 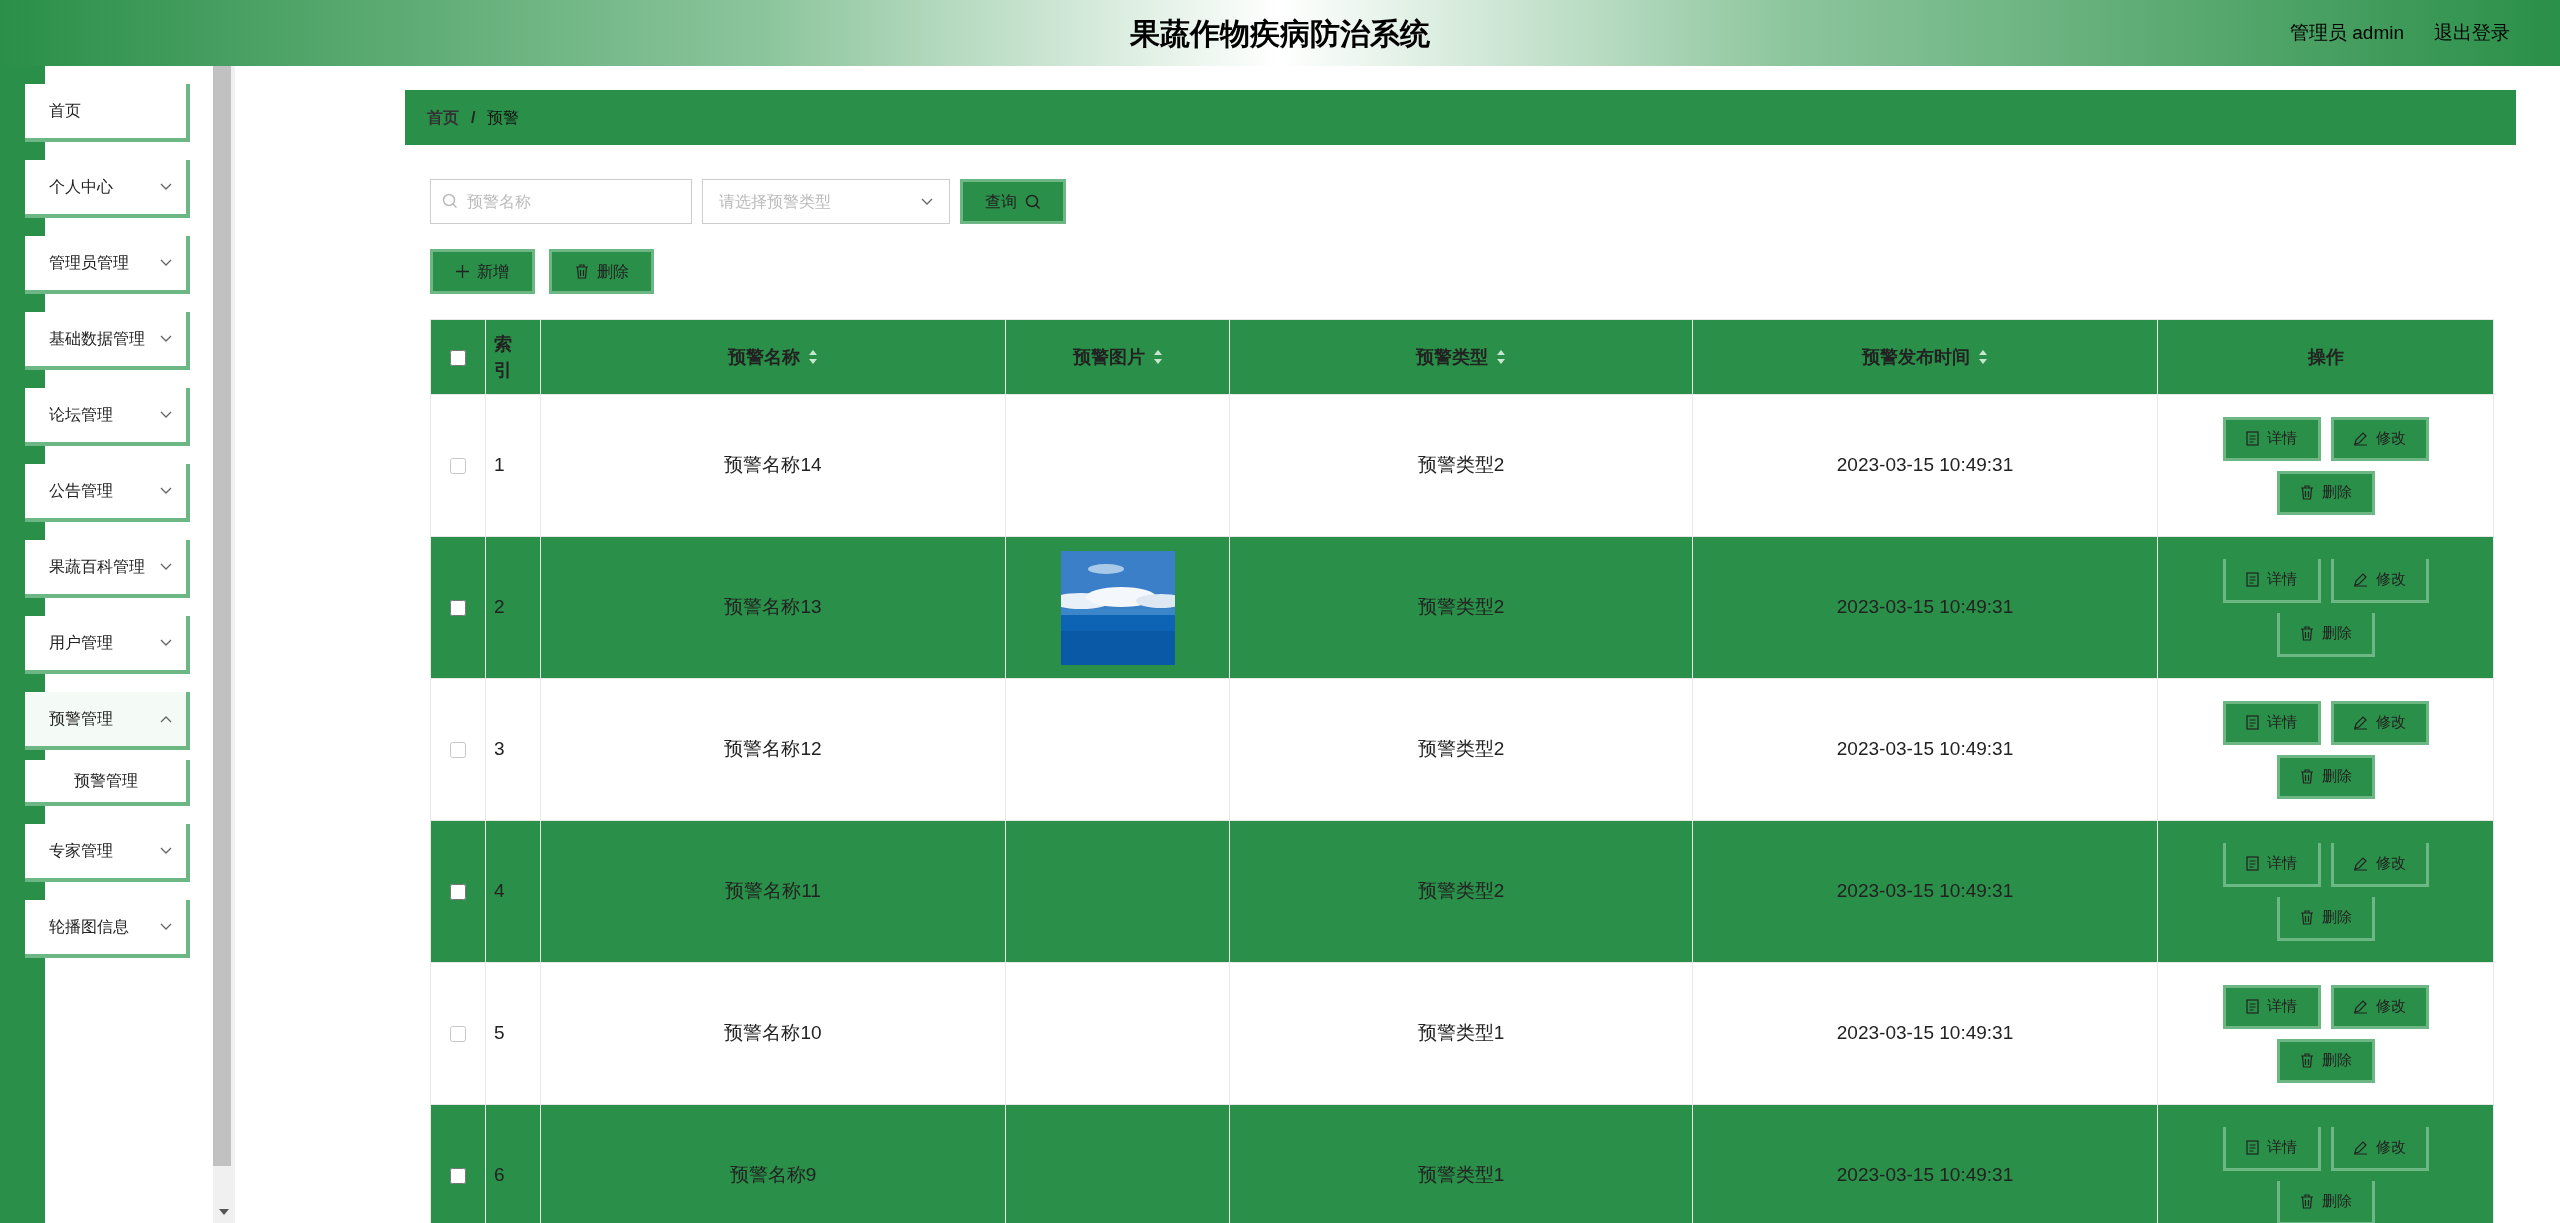 I want to click on sidebar-subitem: 预警管理, so click(x=107, y=783).